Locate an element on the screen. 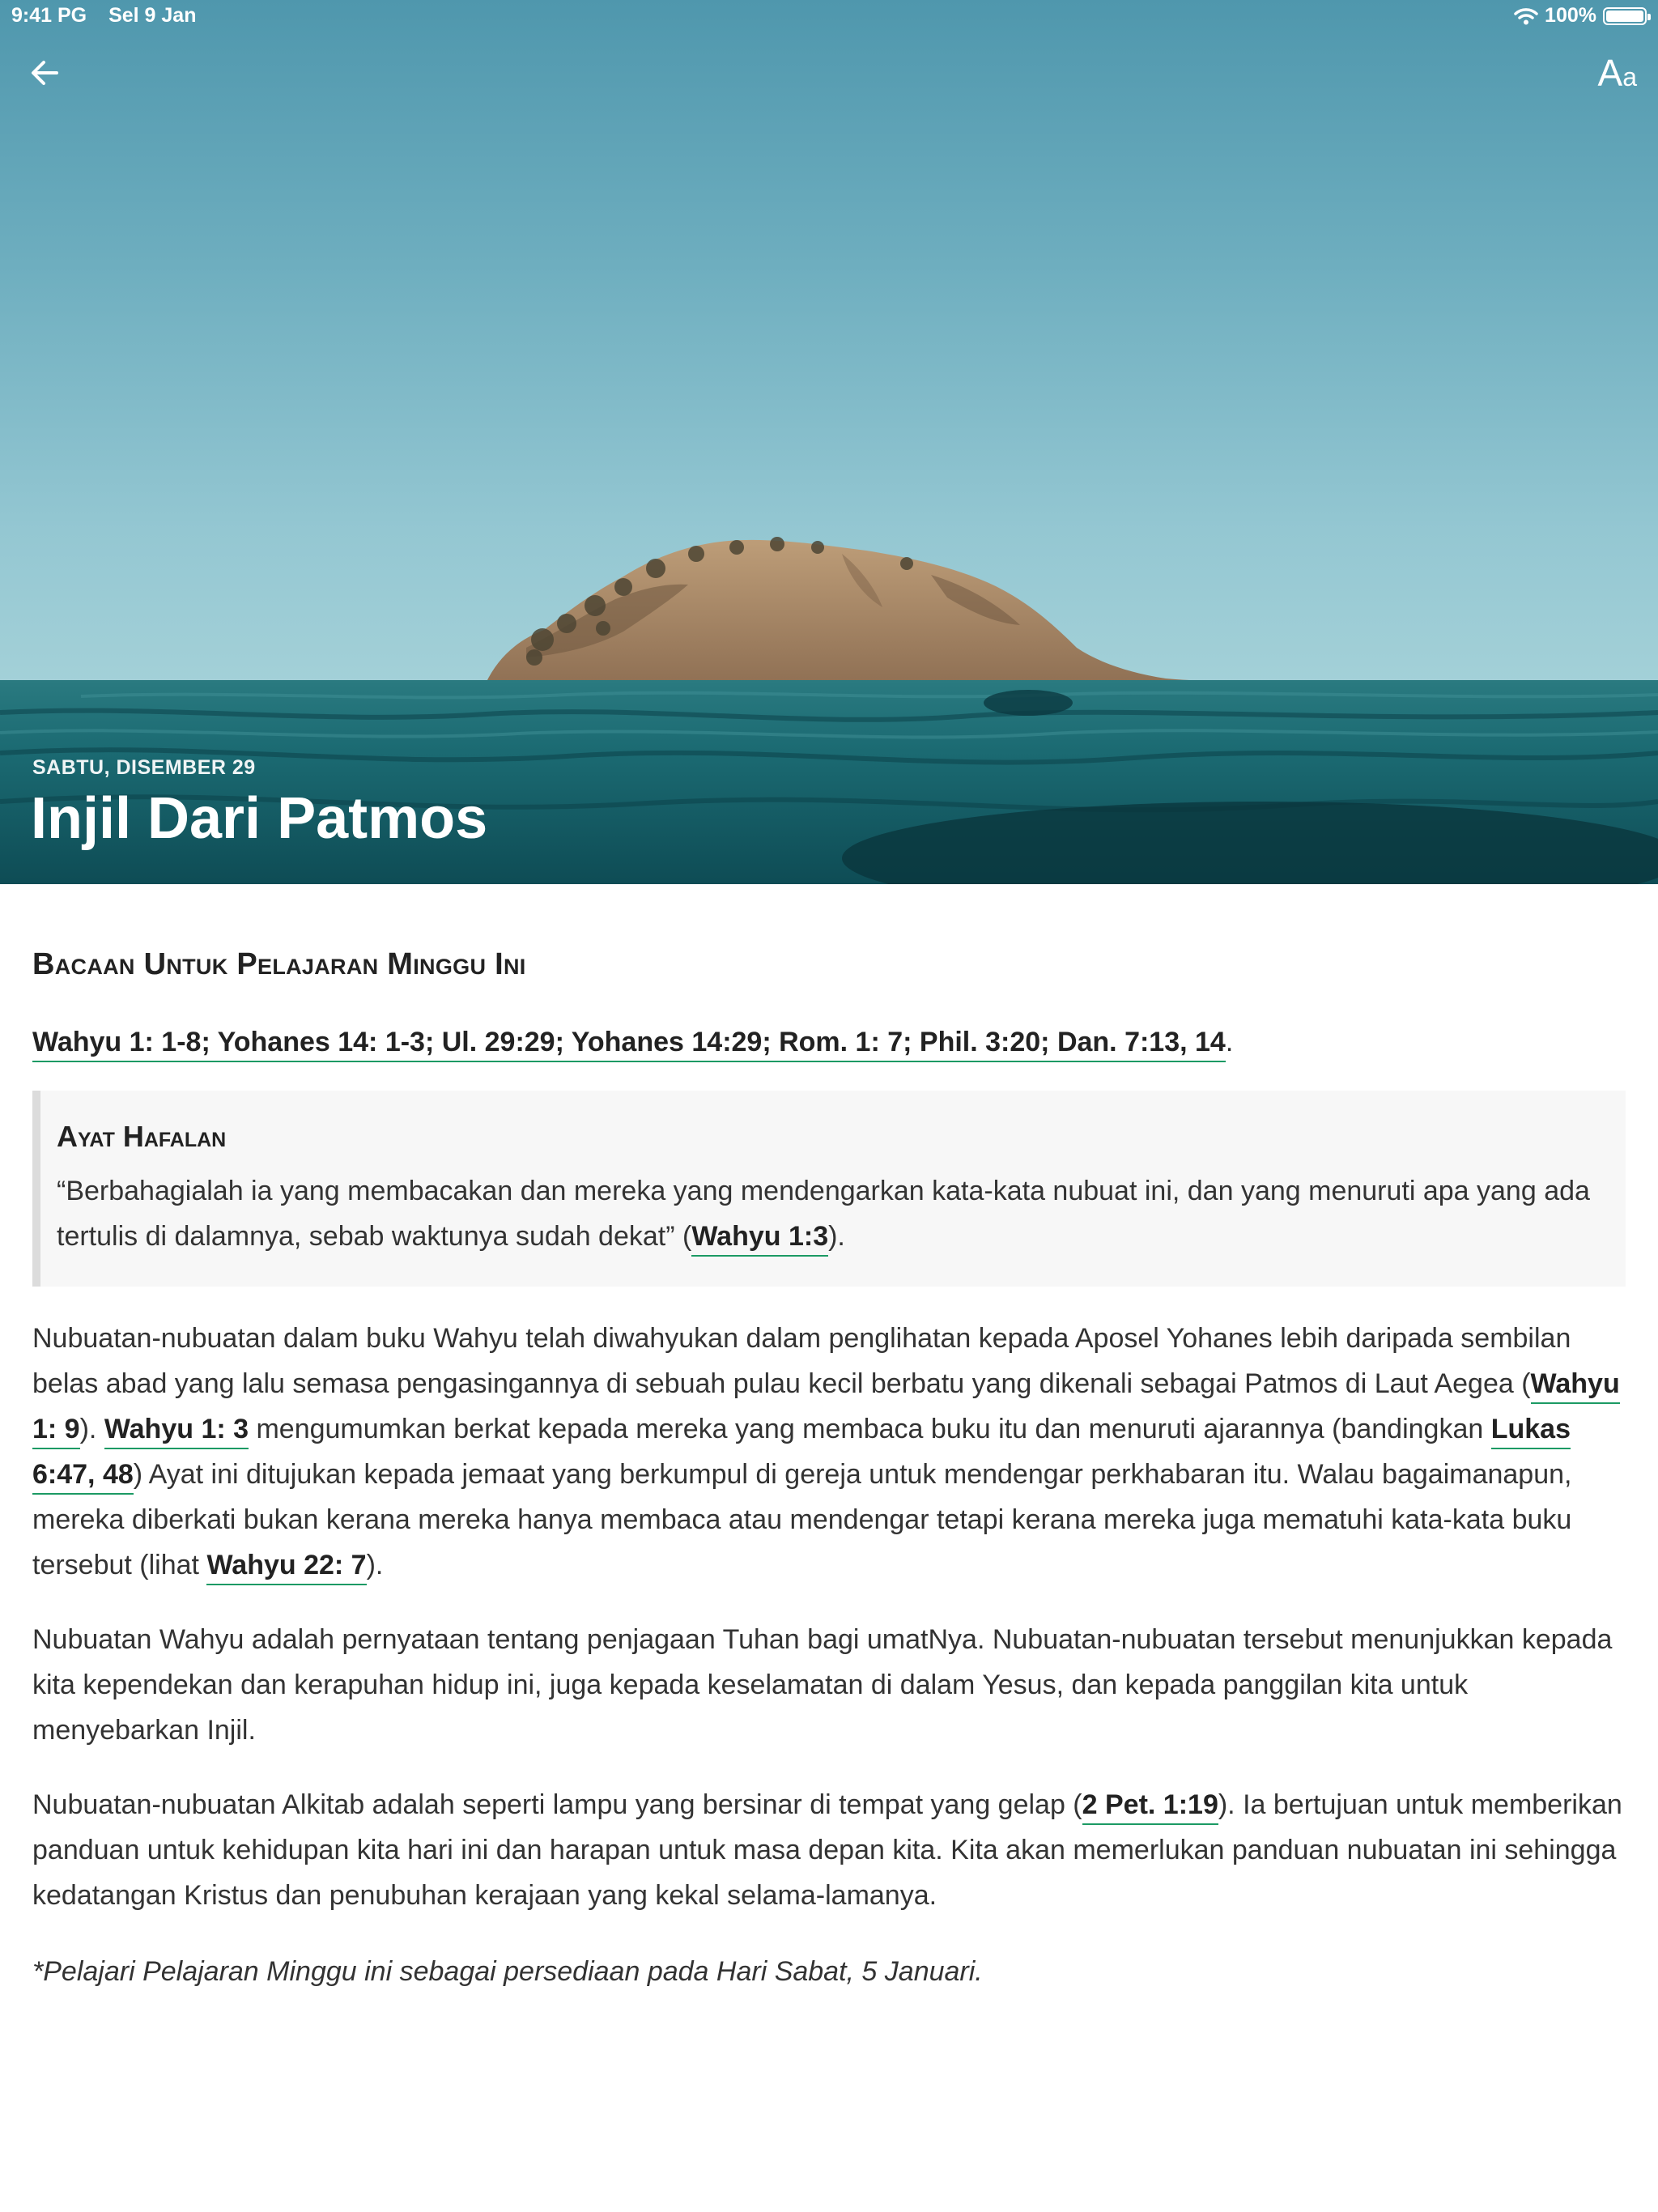 Image resolution: width=1658 pixels, height=2212 pixels. status-date: Sel 9 Jan is located at coordinates (152, 16).